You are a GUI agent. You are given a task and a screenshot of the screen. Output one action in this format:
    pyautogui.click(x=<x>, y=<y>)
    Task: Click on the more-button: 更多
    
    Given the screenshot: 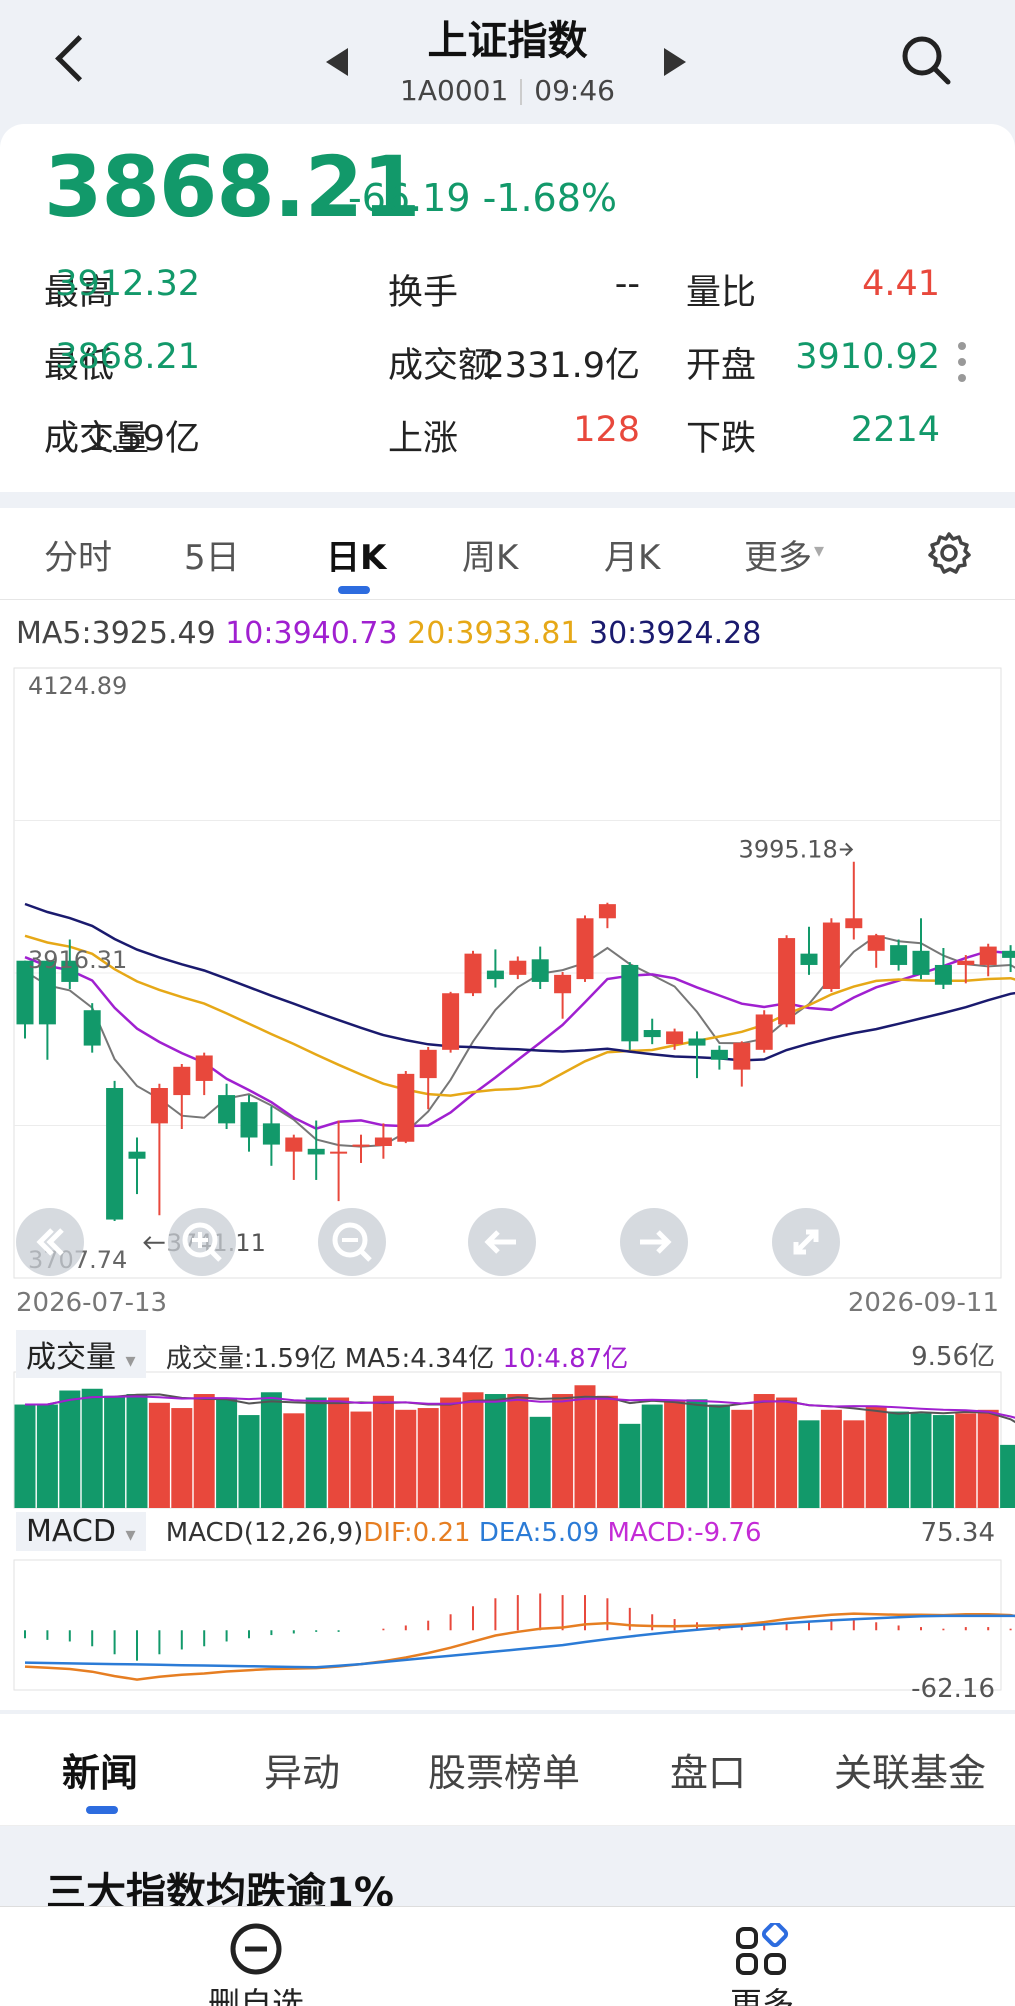 What is the action you would take?
    pyautogui.click(x=762, y=1964)
    